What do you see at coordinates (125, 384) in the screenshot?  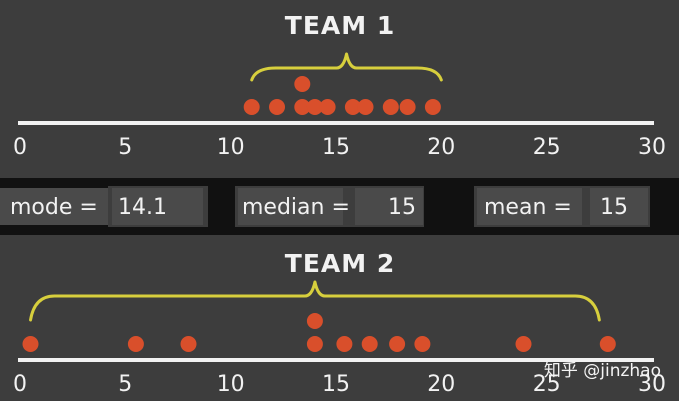 I see `team-2-tick-label: 5` at bounding box center [125, 384].